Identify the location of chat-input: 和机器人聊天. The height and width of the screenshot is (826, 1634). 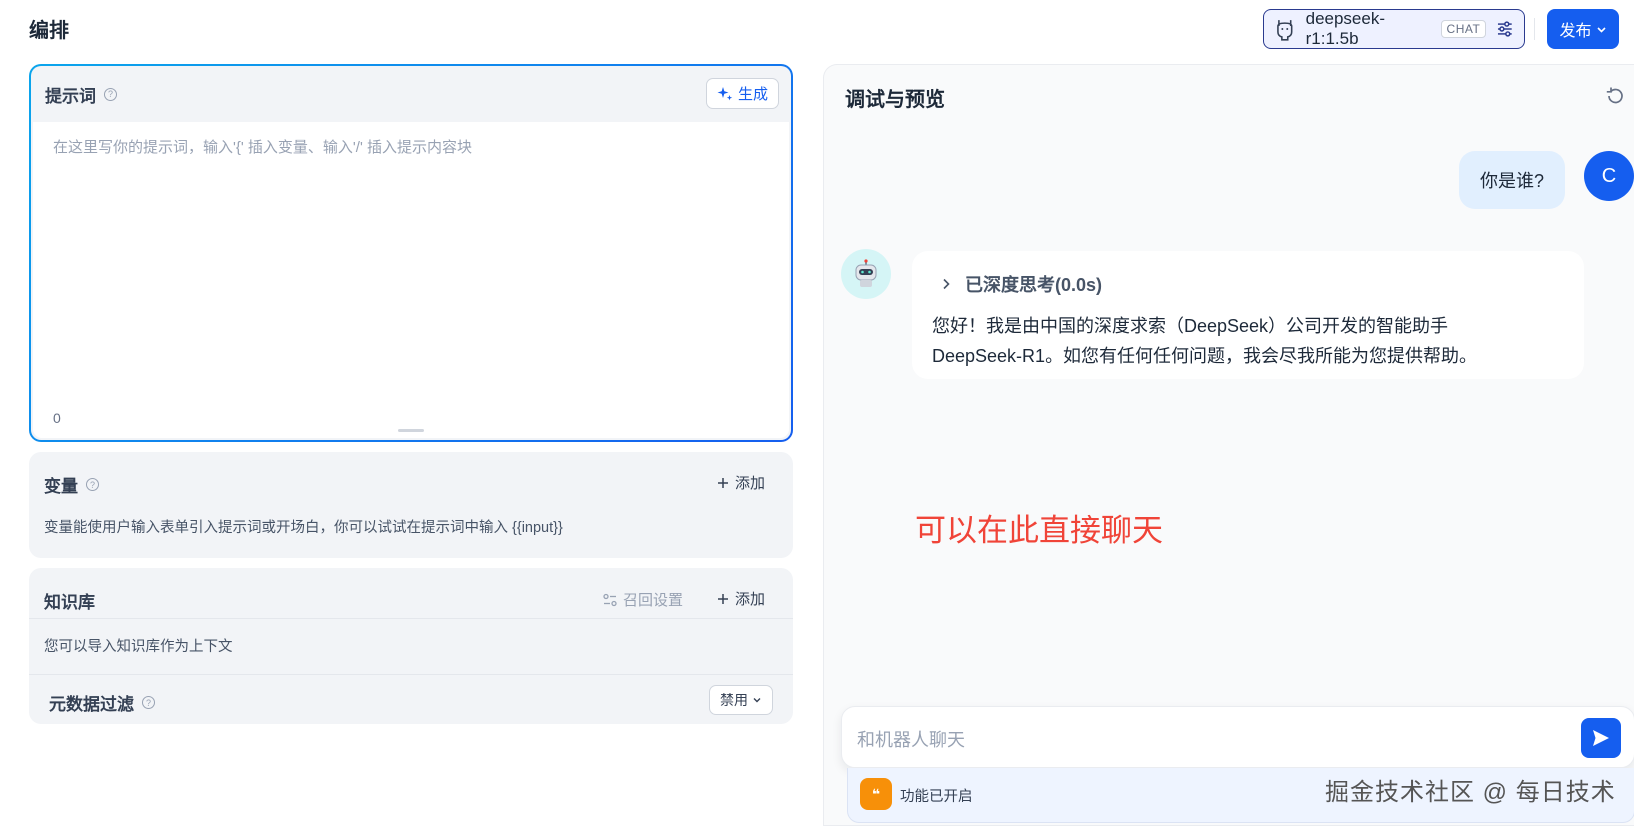
(1237, 737).